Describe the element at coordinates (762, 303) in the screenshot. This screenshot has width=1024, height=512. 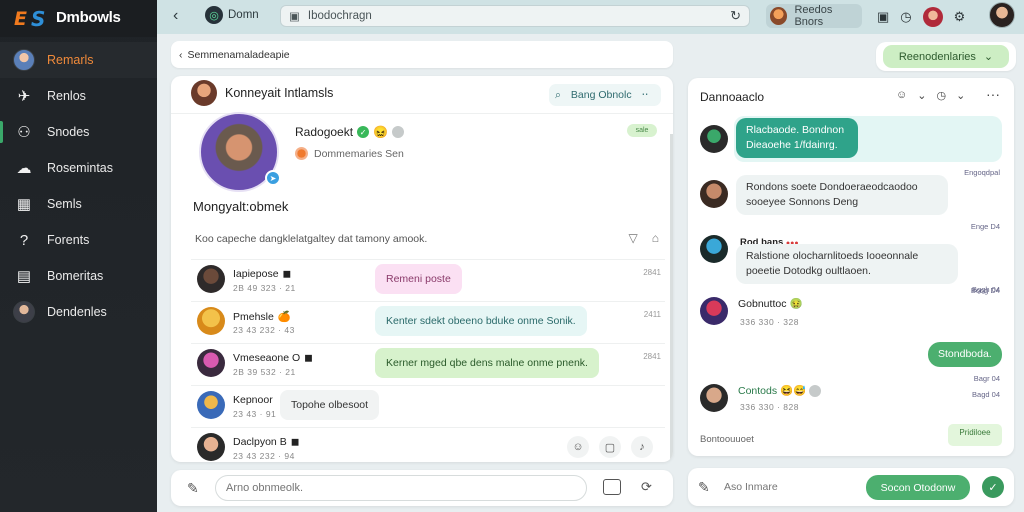
I see `sender-name-text: Gobnuttoc` at that location.